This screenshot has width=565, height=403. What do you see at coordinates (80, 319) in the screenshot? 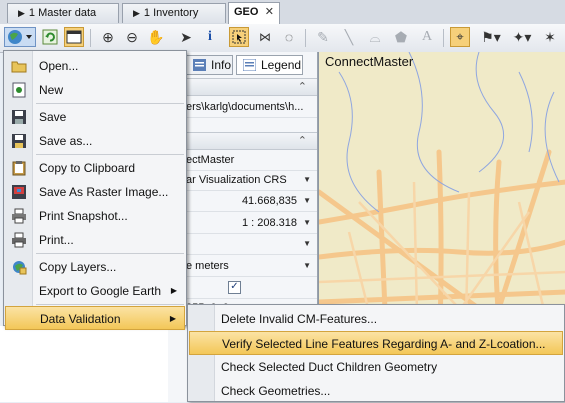
I see `menu-item-label: Data Validation` at bounding box center [80, 319].